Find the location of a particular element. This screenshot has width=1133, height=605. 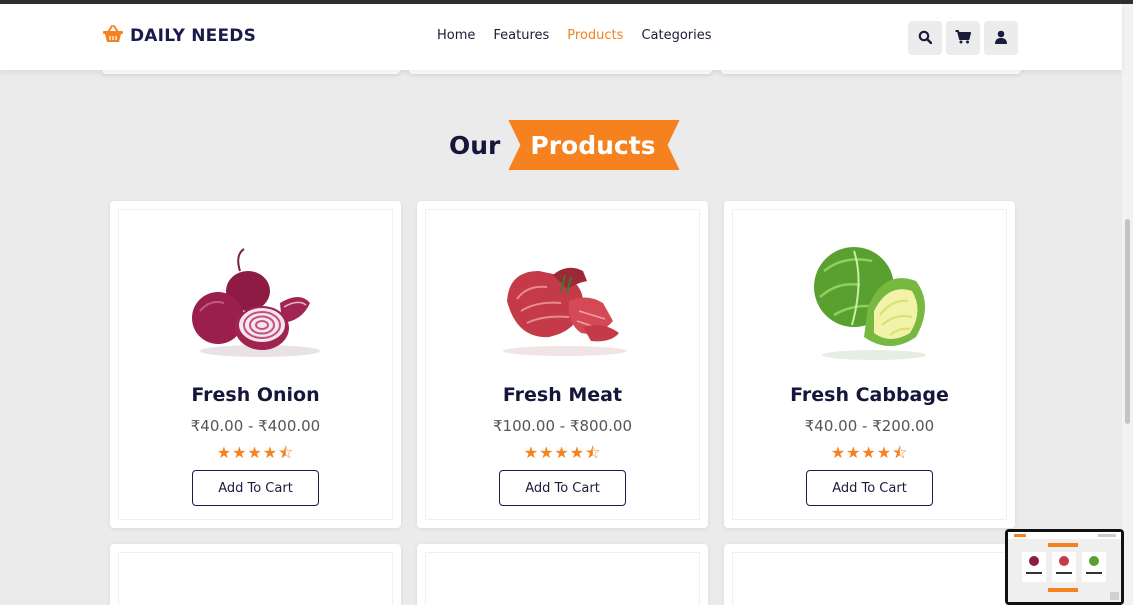

cabbage-image is located at coordinates (869, 301).